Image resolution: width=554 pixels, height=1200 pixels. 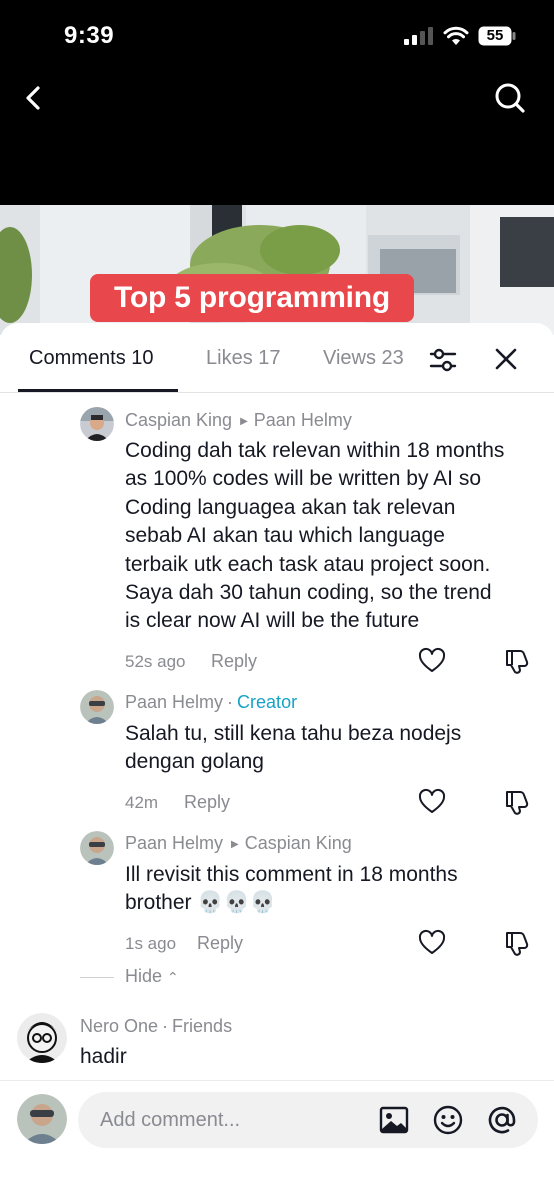 I want to click on tab-bar: Comments 10 Likes 17 Views 23, so click(x=277, y=358).